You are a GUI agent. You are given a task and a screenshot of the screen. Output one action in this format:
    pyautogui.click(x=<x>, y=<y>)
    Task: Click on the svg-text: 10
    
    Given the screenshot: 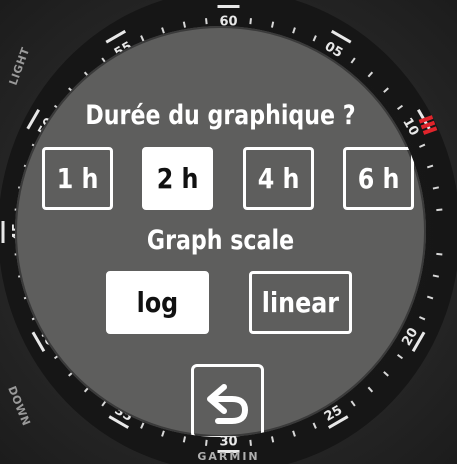 What is the action you would take?
    pyautogui.click(x=410, y=126)
    